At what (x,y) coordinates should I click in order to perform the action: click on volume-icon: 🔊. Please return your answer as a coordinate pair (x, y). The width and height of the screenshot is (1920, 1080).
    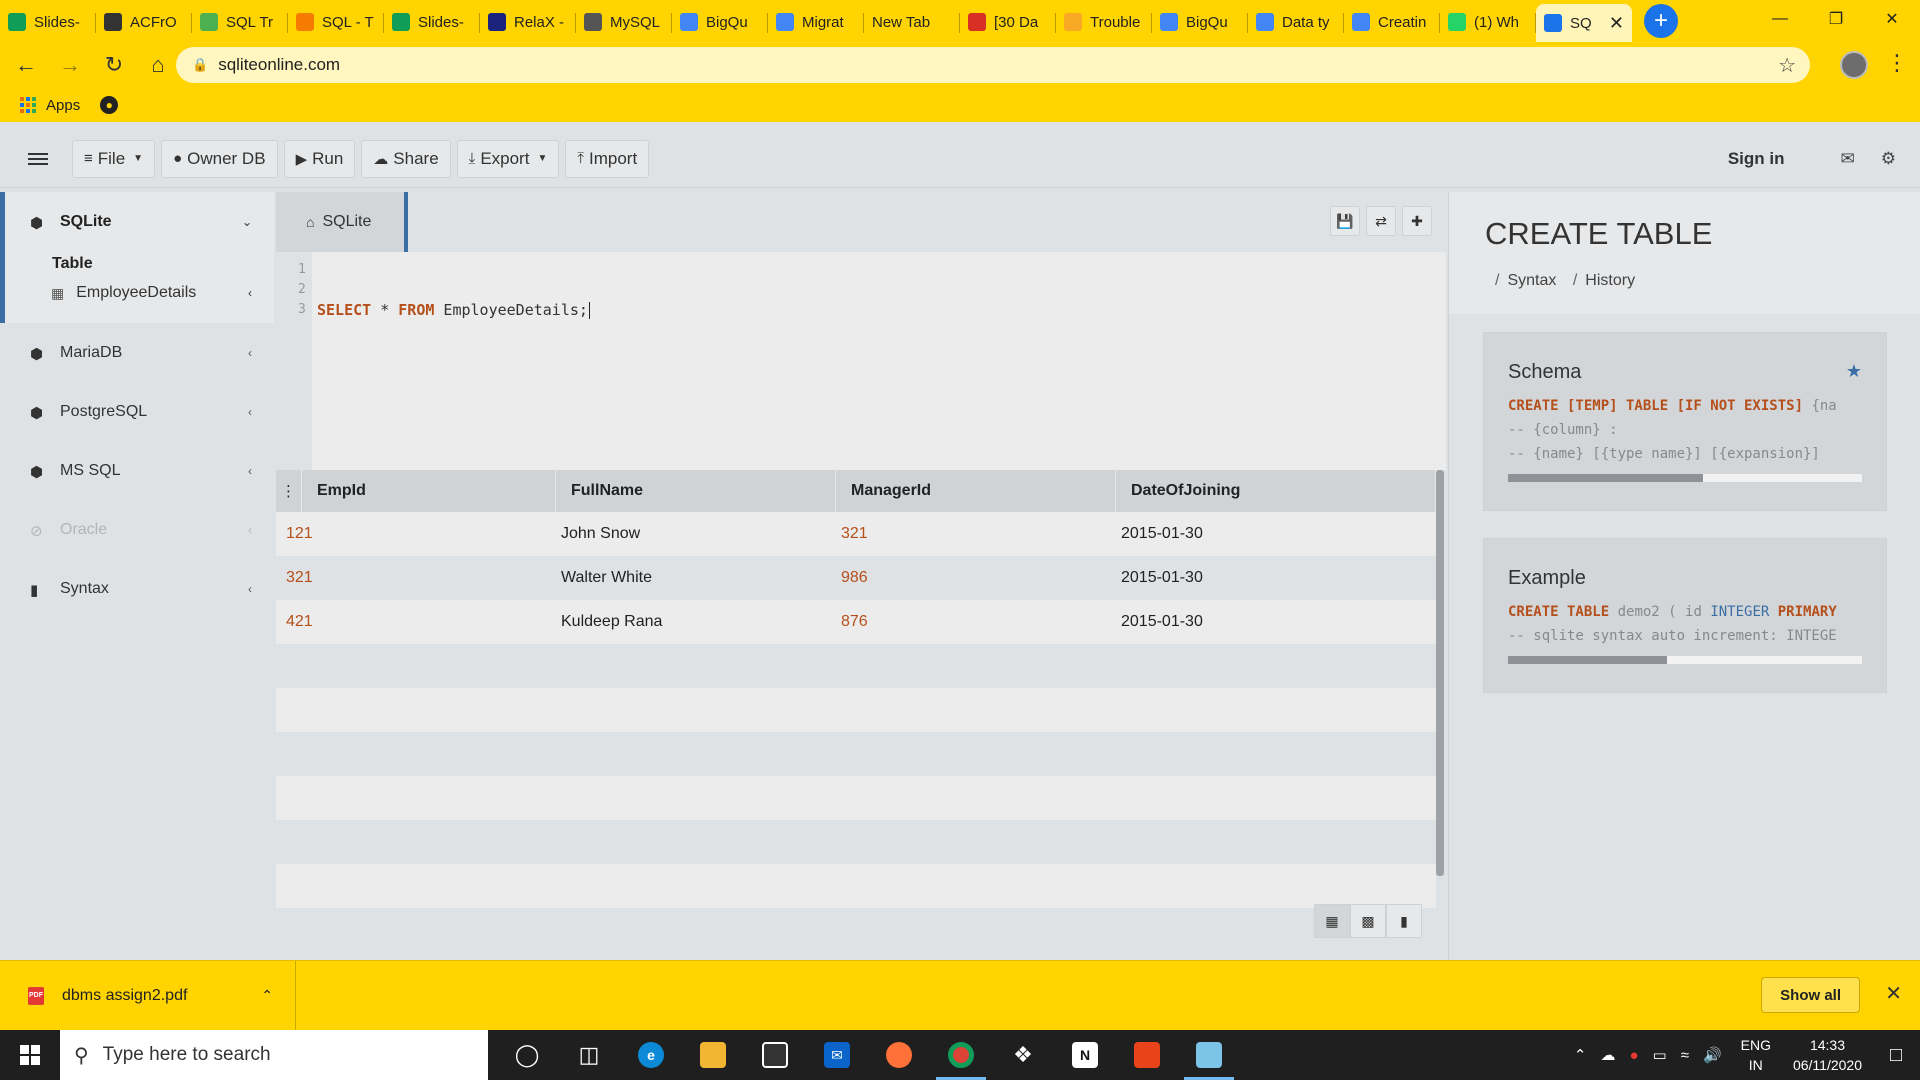
    Looking at the image, I should click on (1712, 1055).